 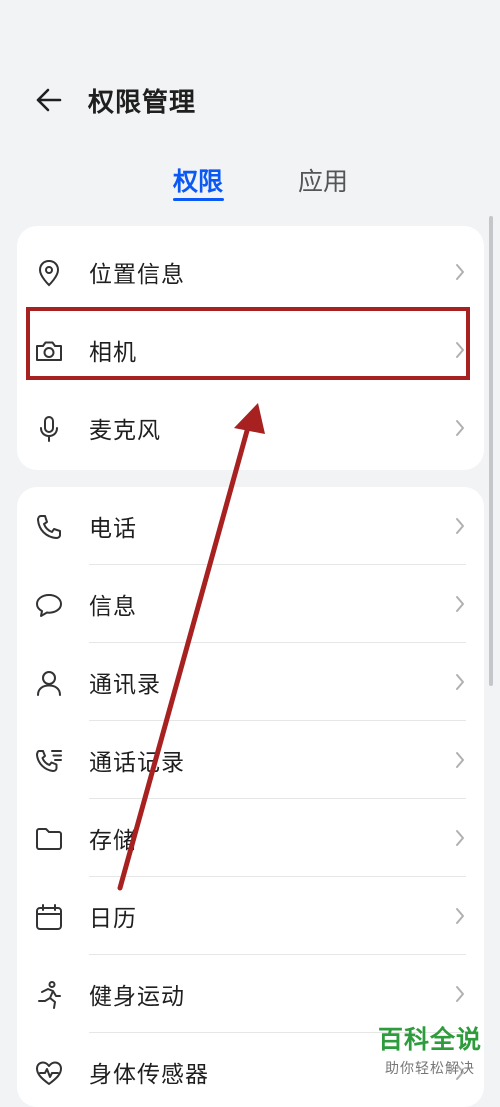 I want to click on highlight-box, so click(x=248, y=343).